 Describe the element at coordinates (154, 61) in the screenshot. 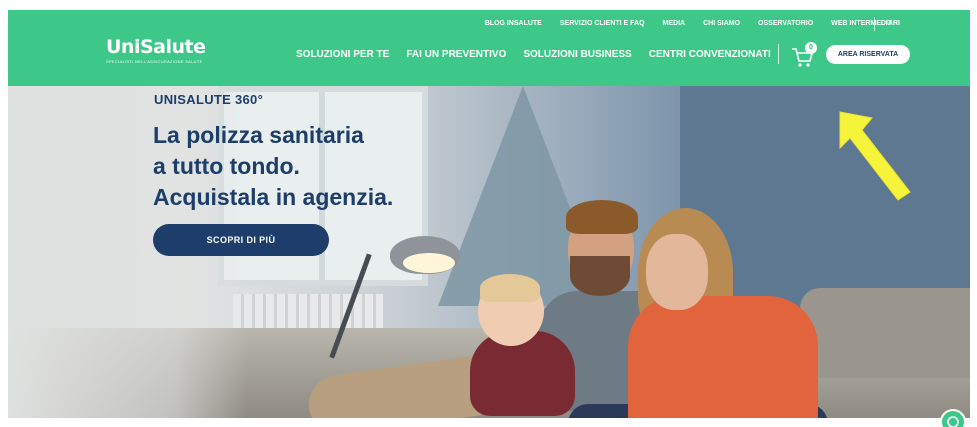

I see `logo-tagline: SPECIALISTI NELL'ASSICURAZIONE SALUTE` at that location.